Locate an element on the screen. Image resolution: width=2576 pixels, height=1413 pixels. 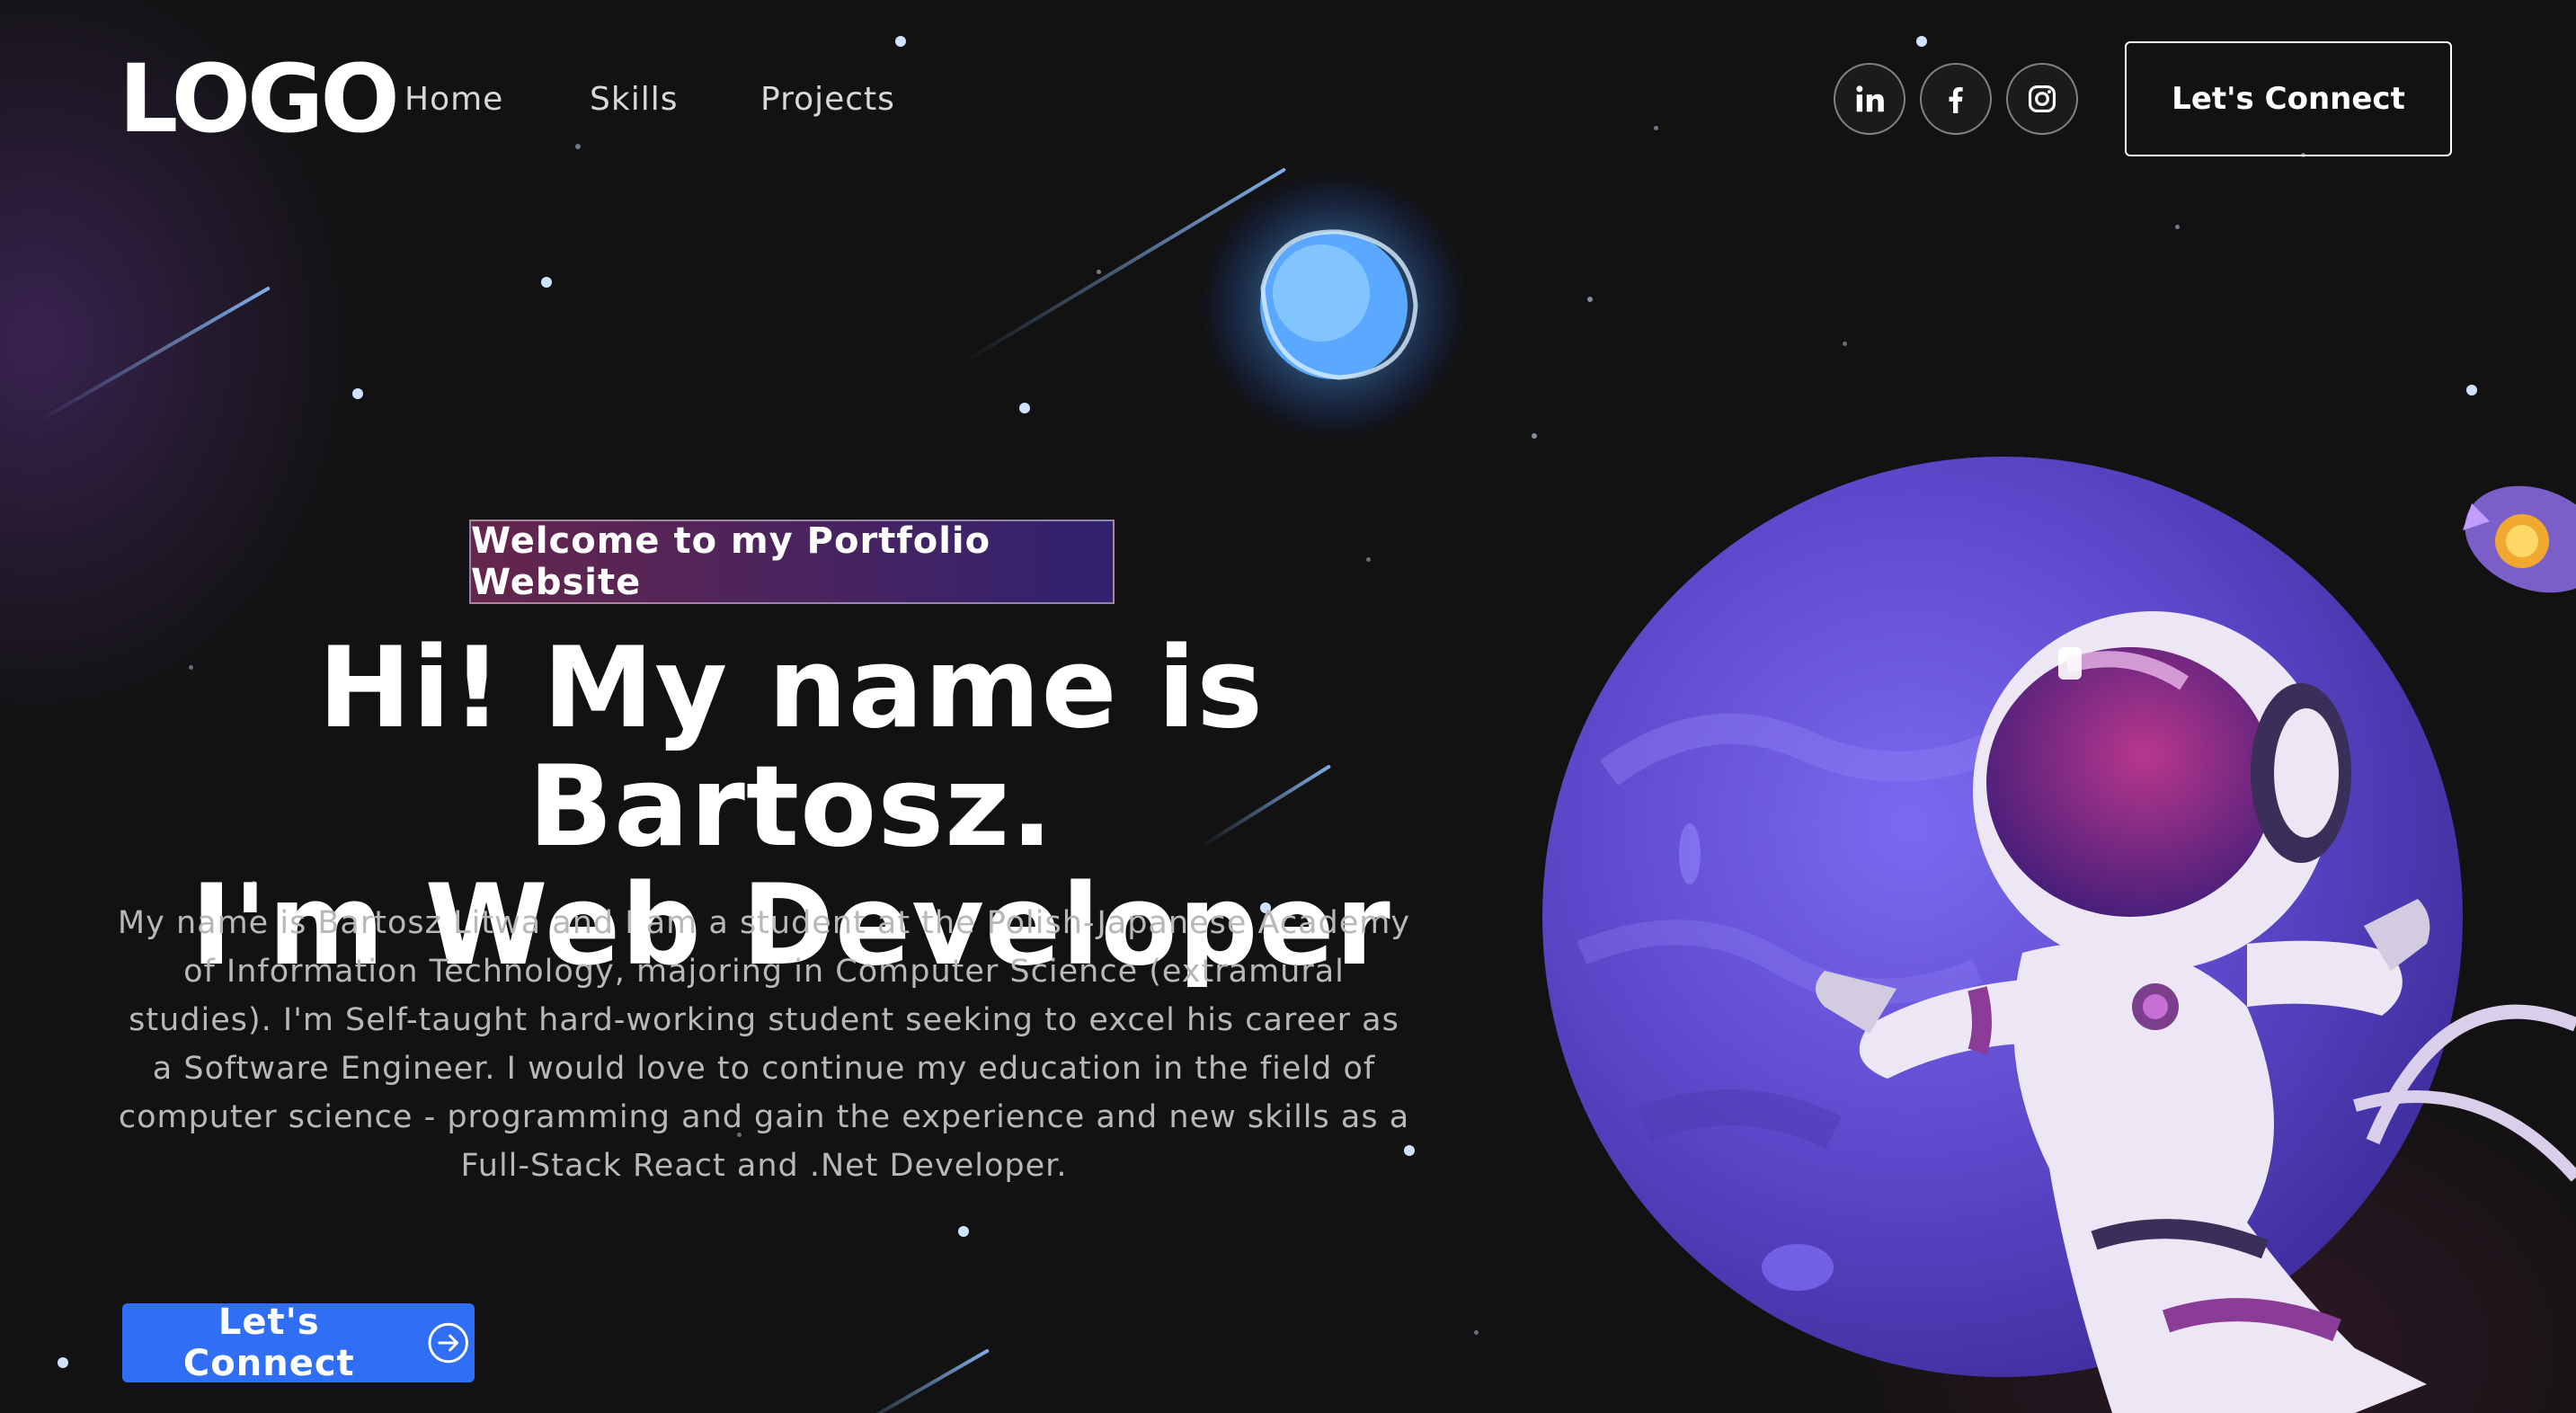
nav-link-skills: Skills is located at coordinates (634, 99).